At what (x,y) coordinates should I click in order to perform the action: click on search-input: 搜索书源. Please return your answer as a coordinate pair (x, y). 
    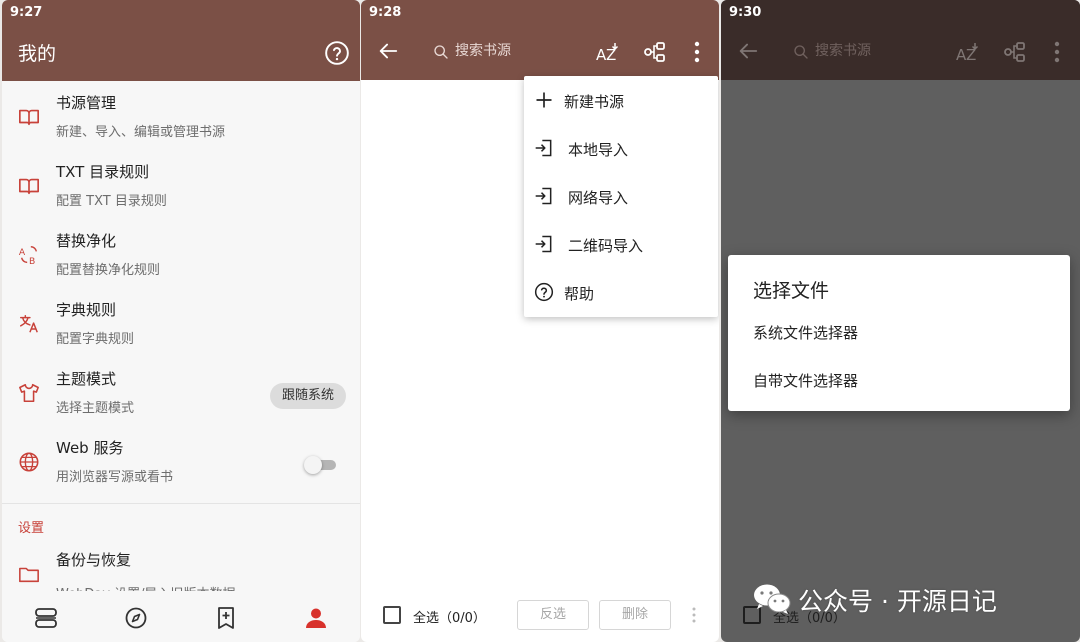
    Looking at the image, I should click on (519, 51).